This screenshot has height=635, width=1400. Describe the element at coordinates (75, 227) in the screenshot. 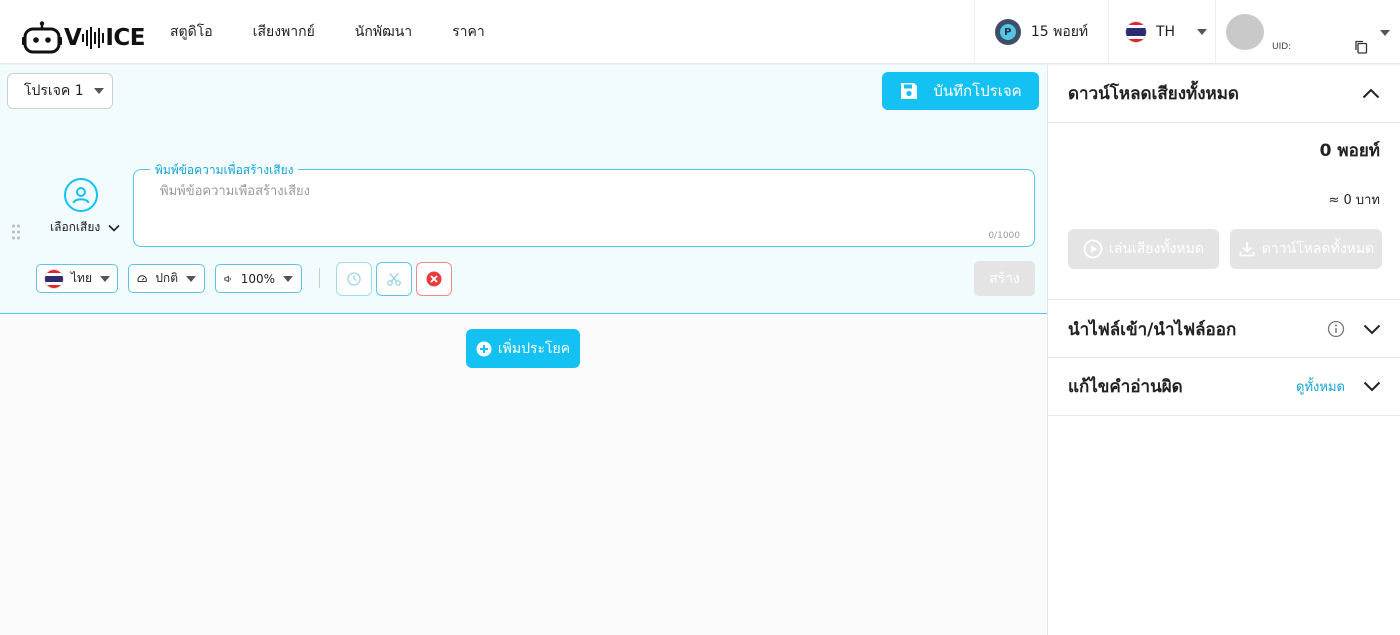

I see `voice-select-label: เลือกเสียง` at that location.